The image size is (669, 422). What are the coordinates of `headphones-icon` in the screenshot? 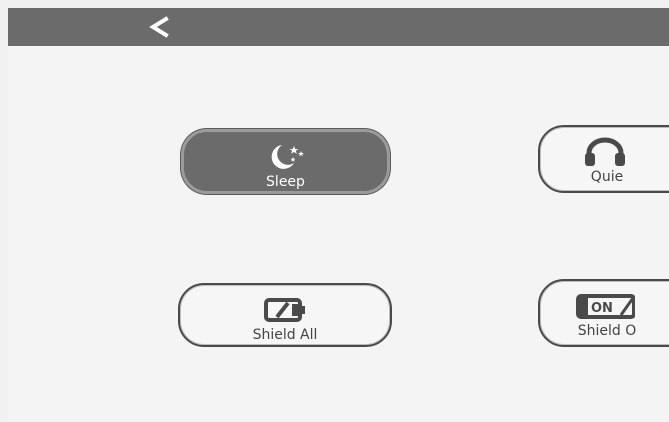 It's located at (605, 152).